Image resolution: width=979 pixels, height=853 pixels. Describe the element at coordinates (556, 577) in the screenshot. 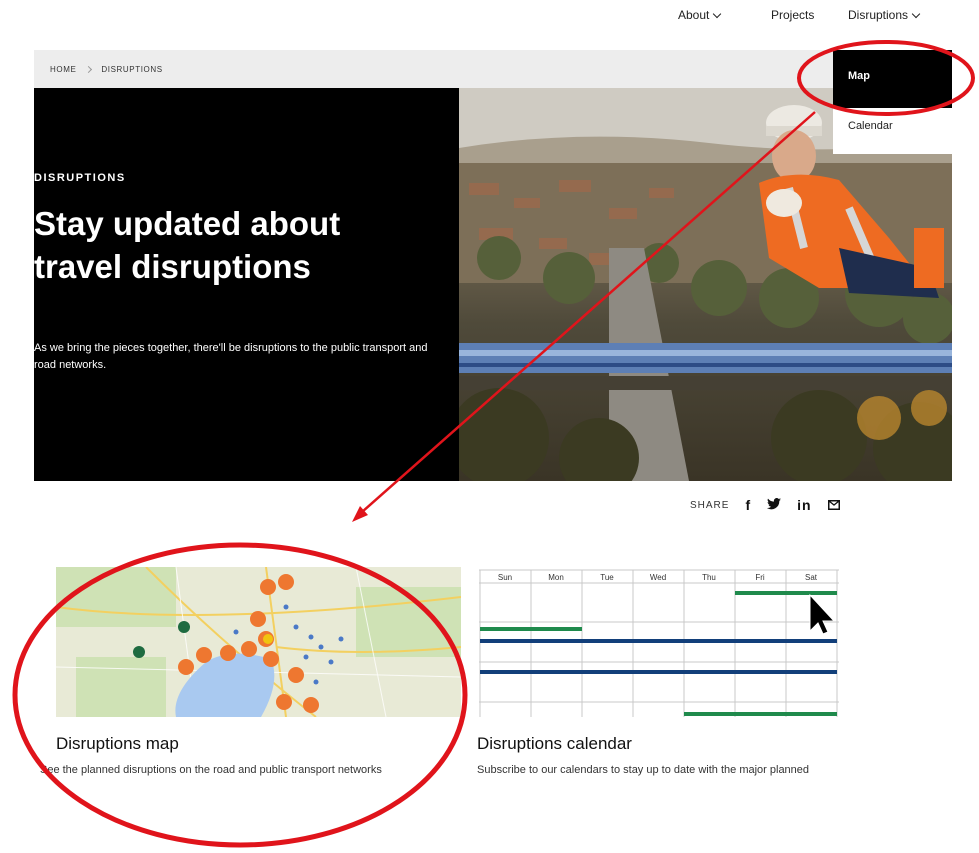

I see `calendar-day-mon: Mon` at that location.